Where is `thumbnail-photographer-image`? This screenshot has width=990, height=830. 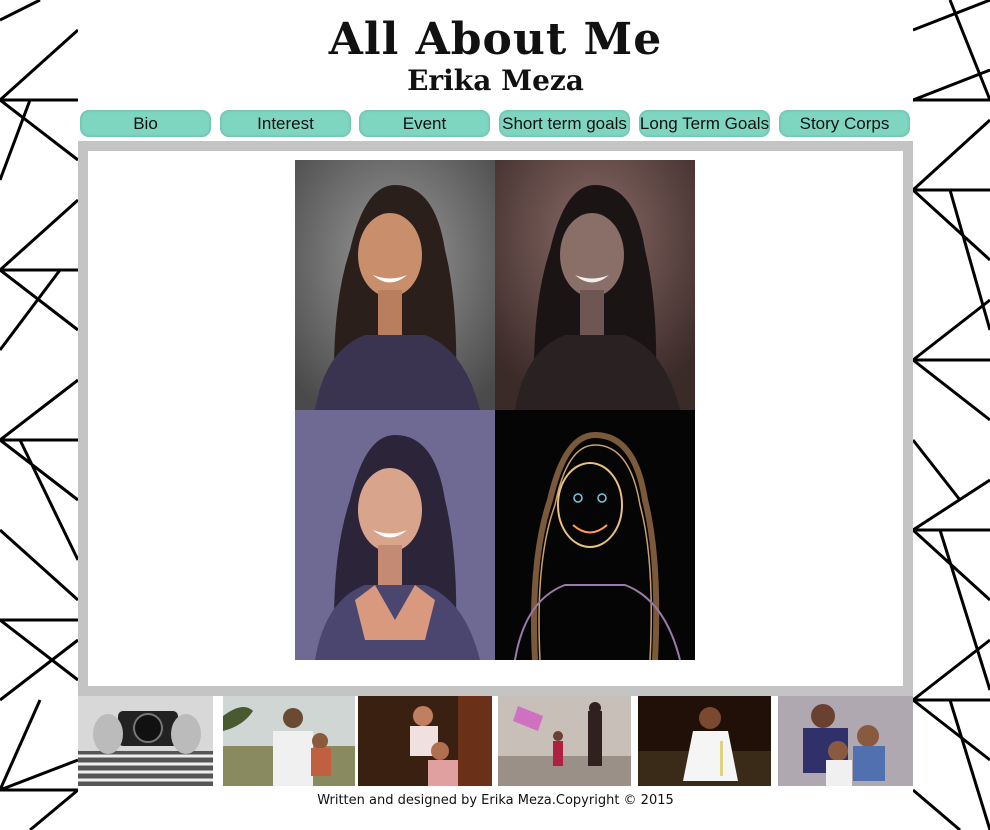 thumbnail-photographer-image is located at coordinates (145, 741).